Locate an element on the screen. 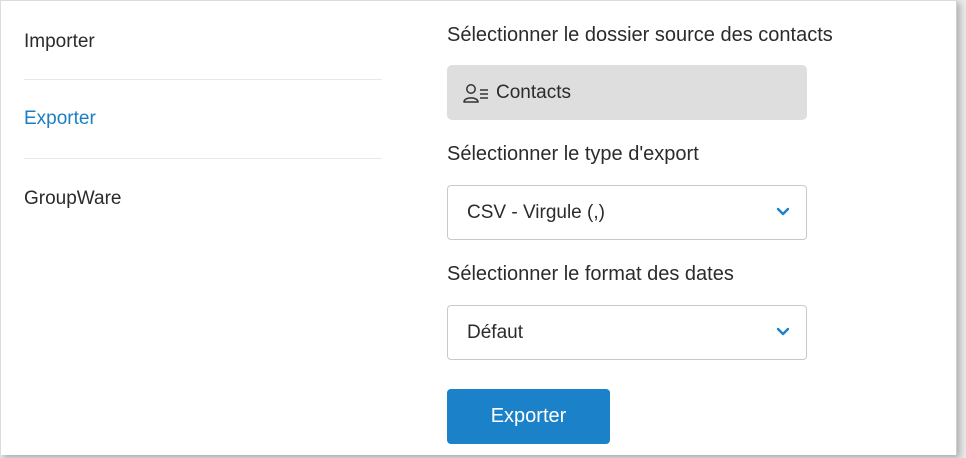  export-type-value: CSV - Virgule (,) is located at coordinates (536, 212).